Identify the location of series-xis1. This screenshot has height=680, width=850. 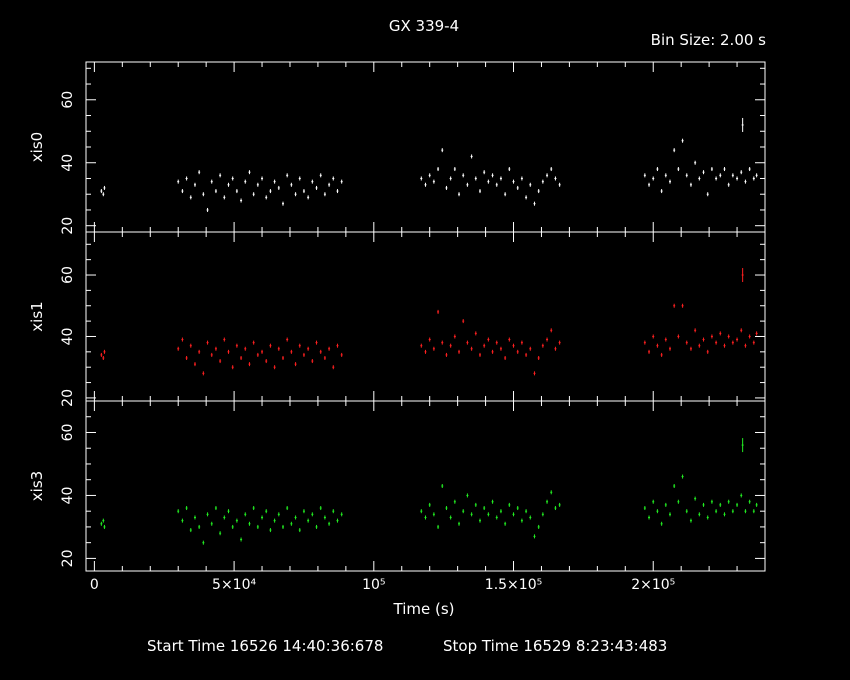
(429, 322).